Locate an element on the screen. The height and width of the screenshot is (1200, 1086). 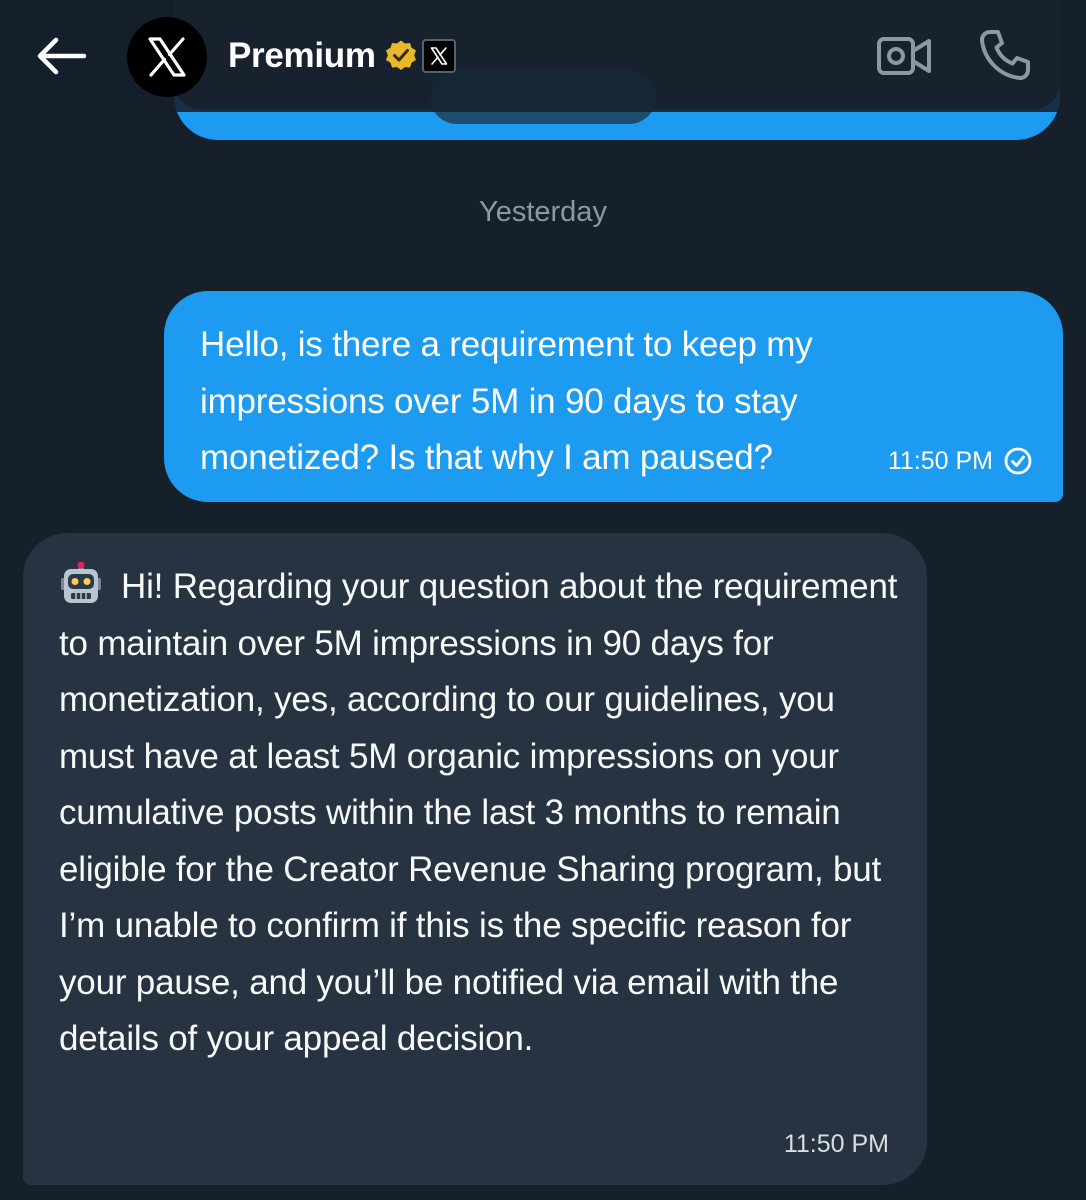
x-affiliate-badge-icon is located at coordinates (438, 56).